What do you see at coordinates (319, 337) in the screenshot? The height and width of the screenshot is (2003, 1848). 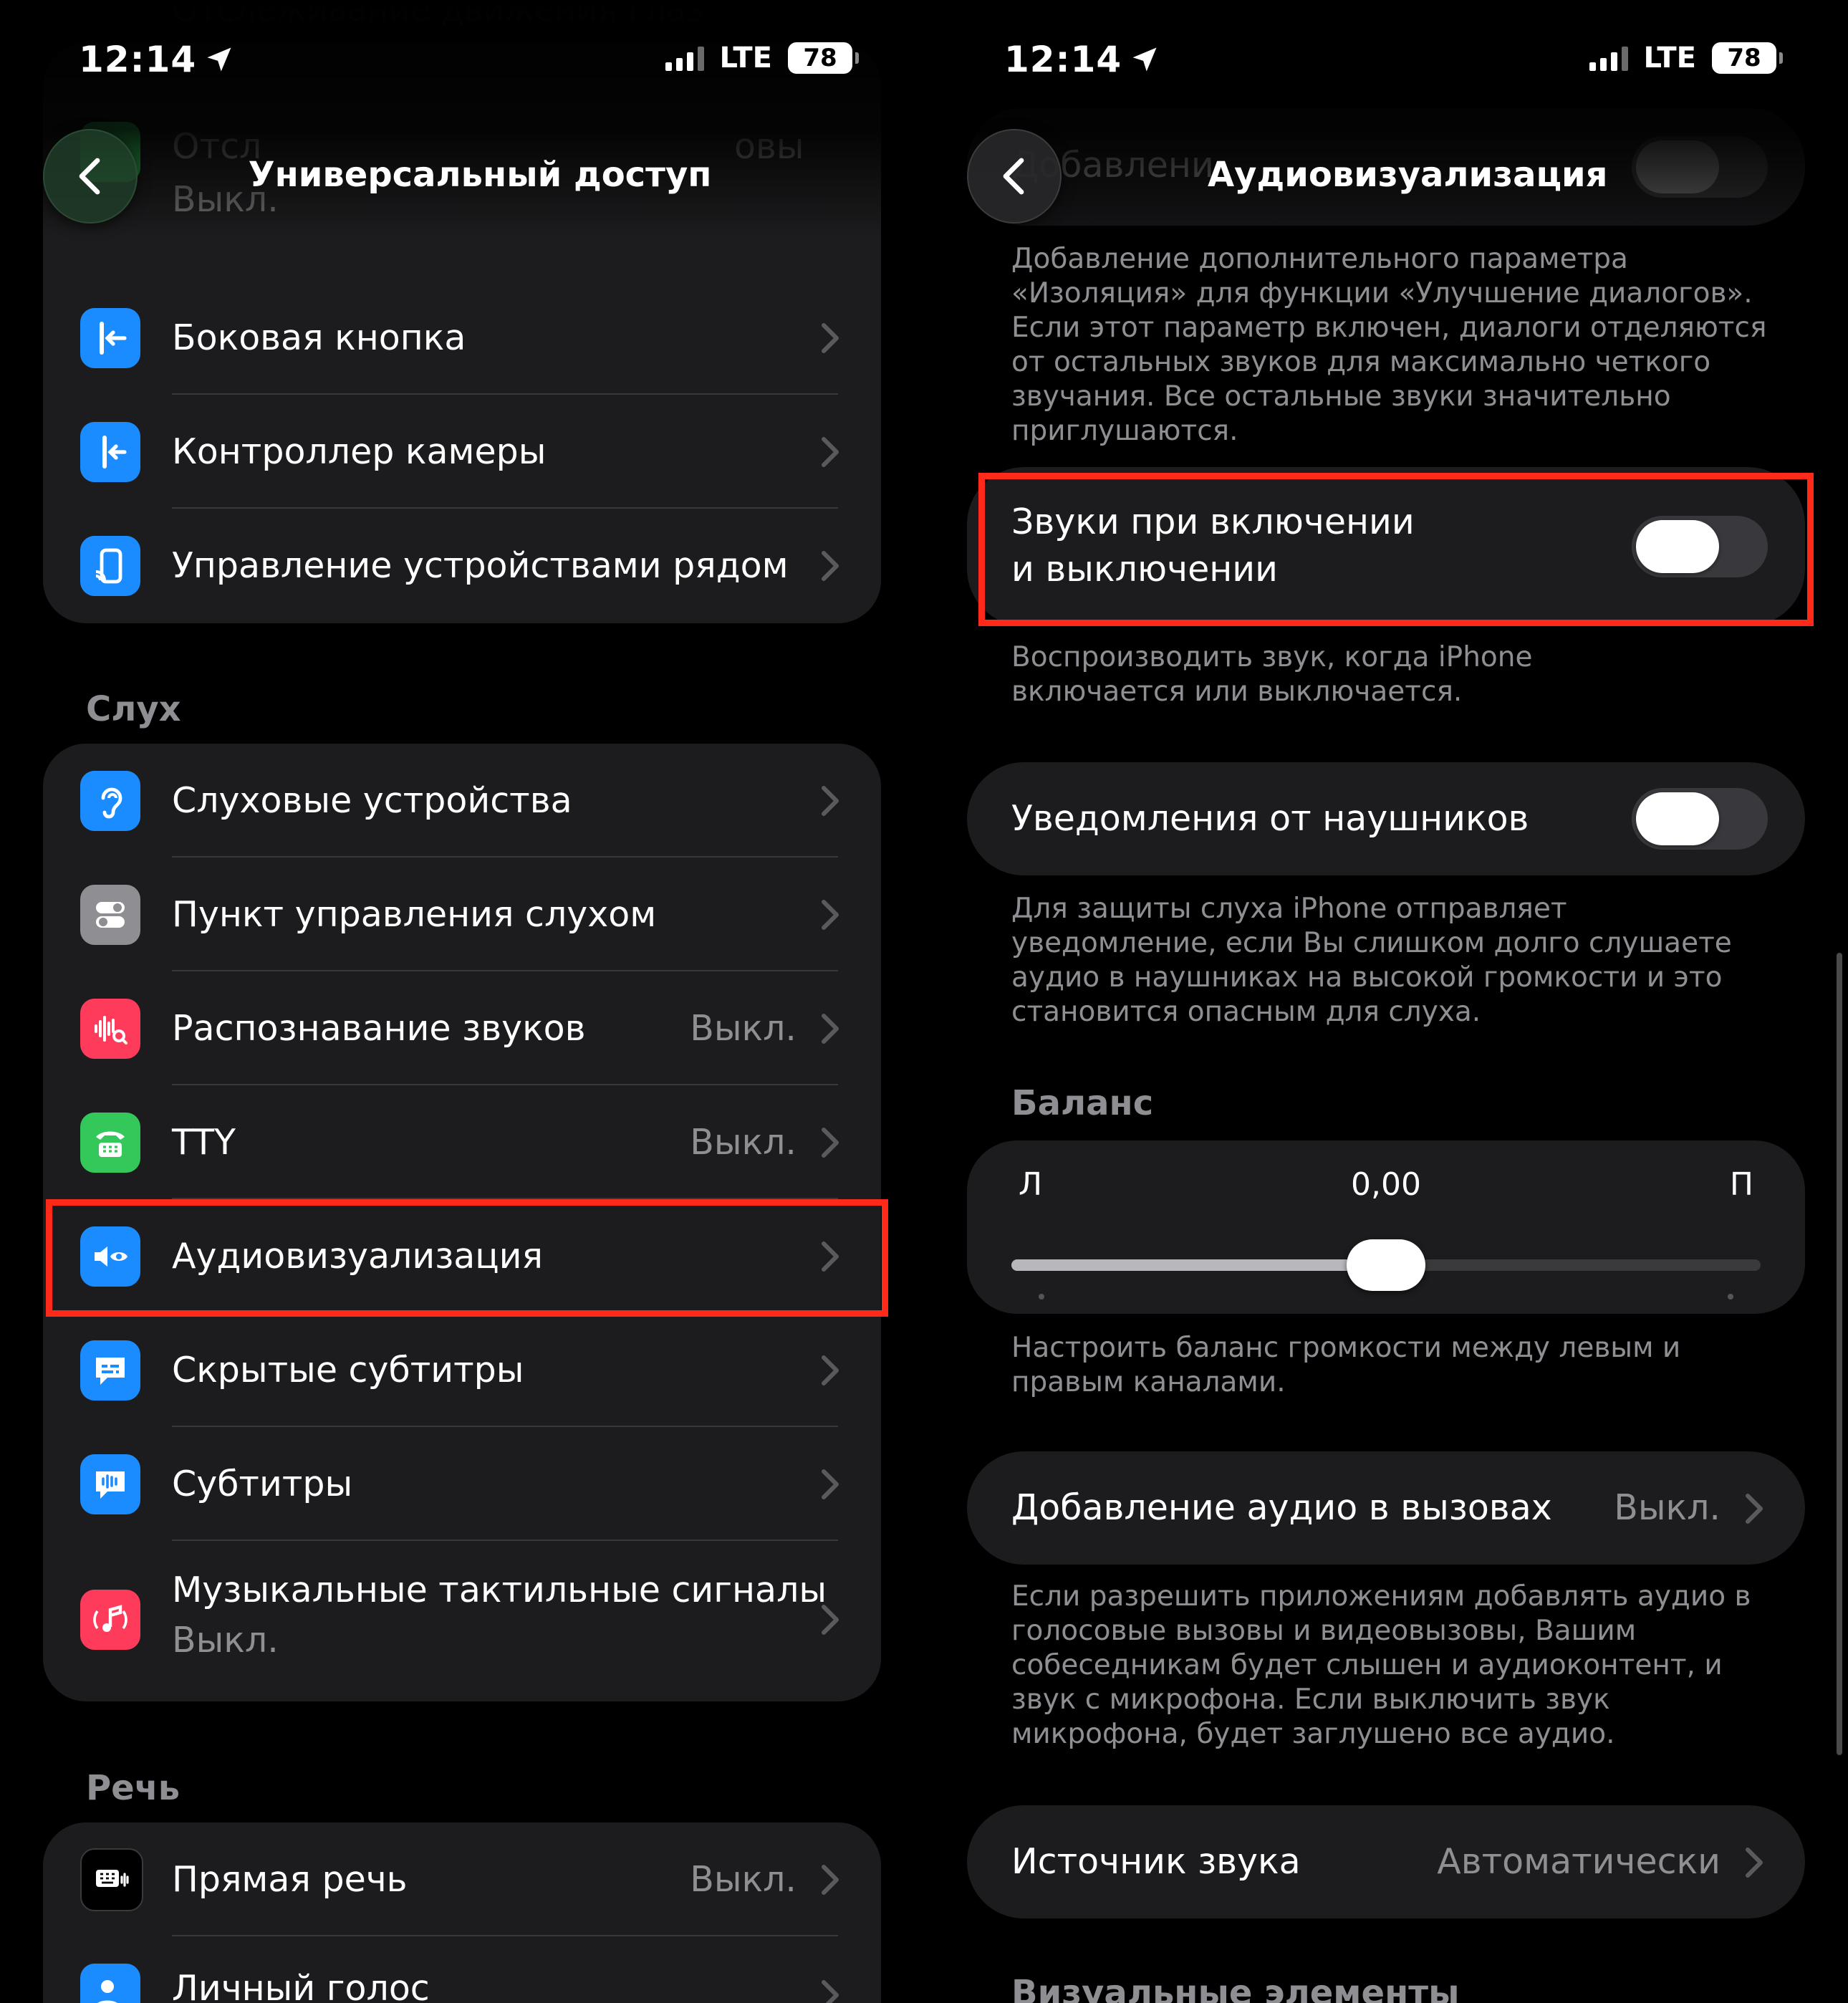 I see `row-label: Боковая кнопка` at bounding box center [319, 337].